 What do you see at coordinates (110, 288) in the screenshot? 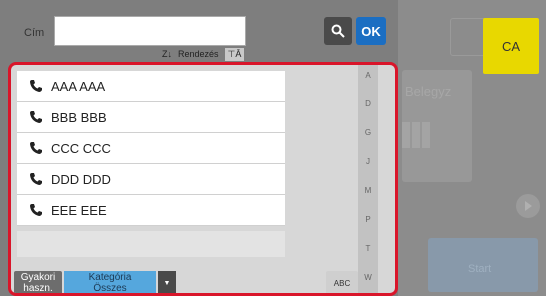
I see `category-line2: Összes` at bounding box center [110, 288].